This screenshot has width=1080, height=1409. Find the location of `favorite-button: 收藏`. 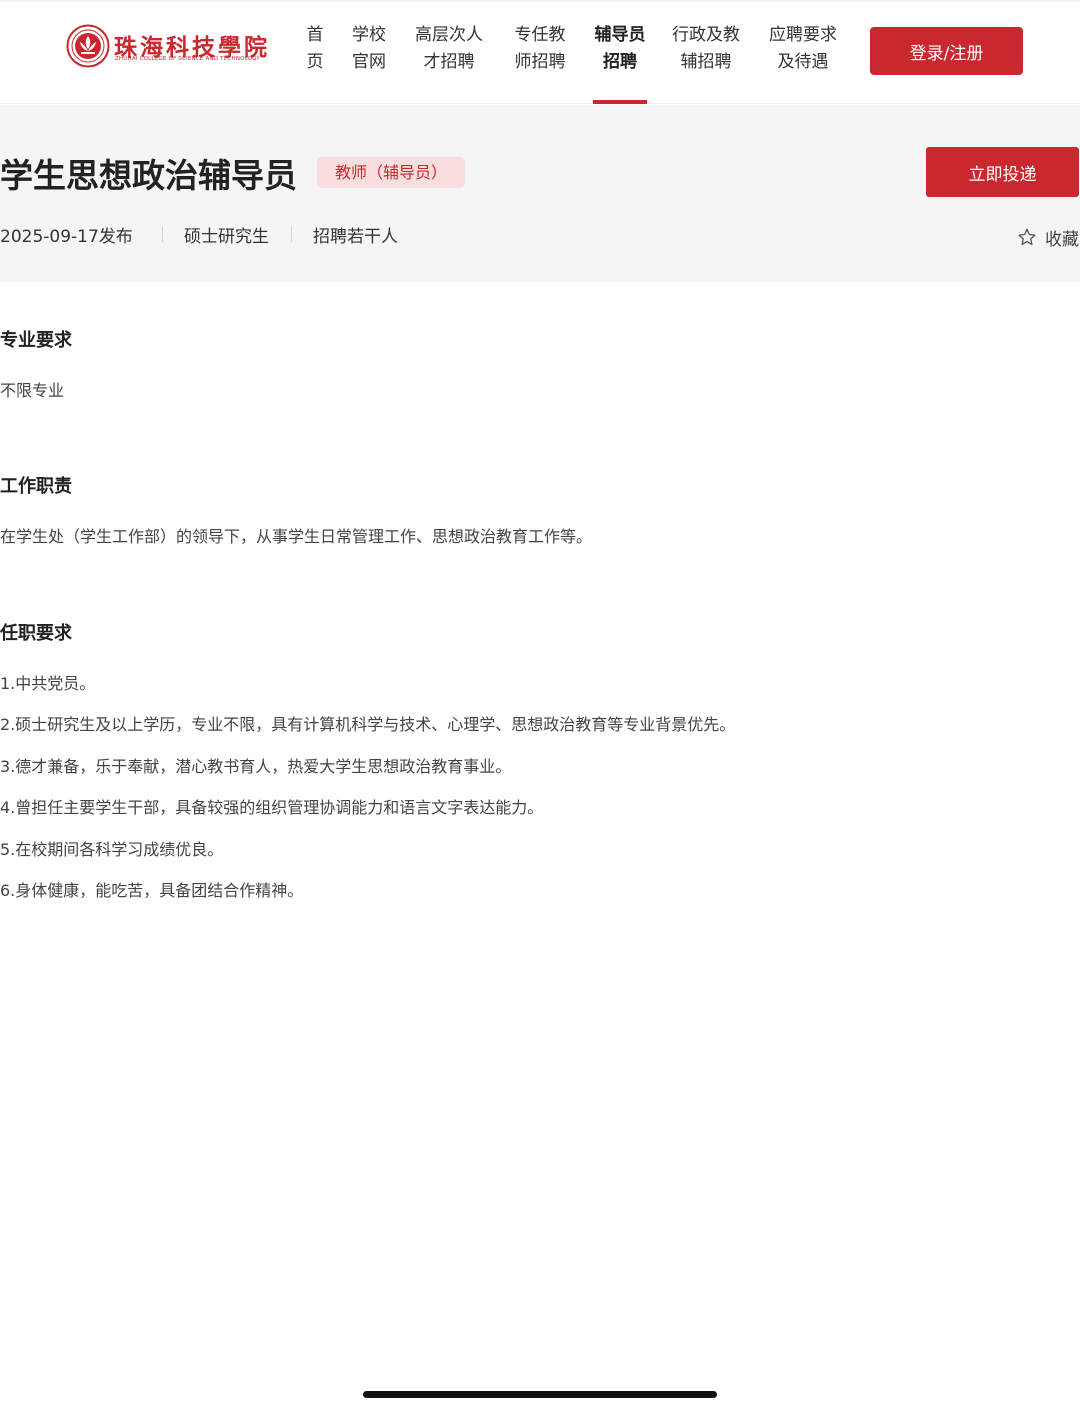

favorite-button: 收藏 is located at coordinates (1048, 237).